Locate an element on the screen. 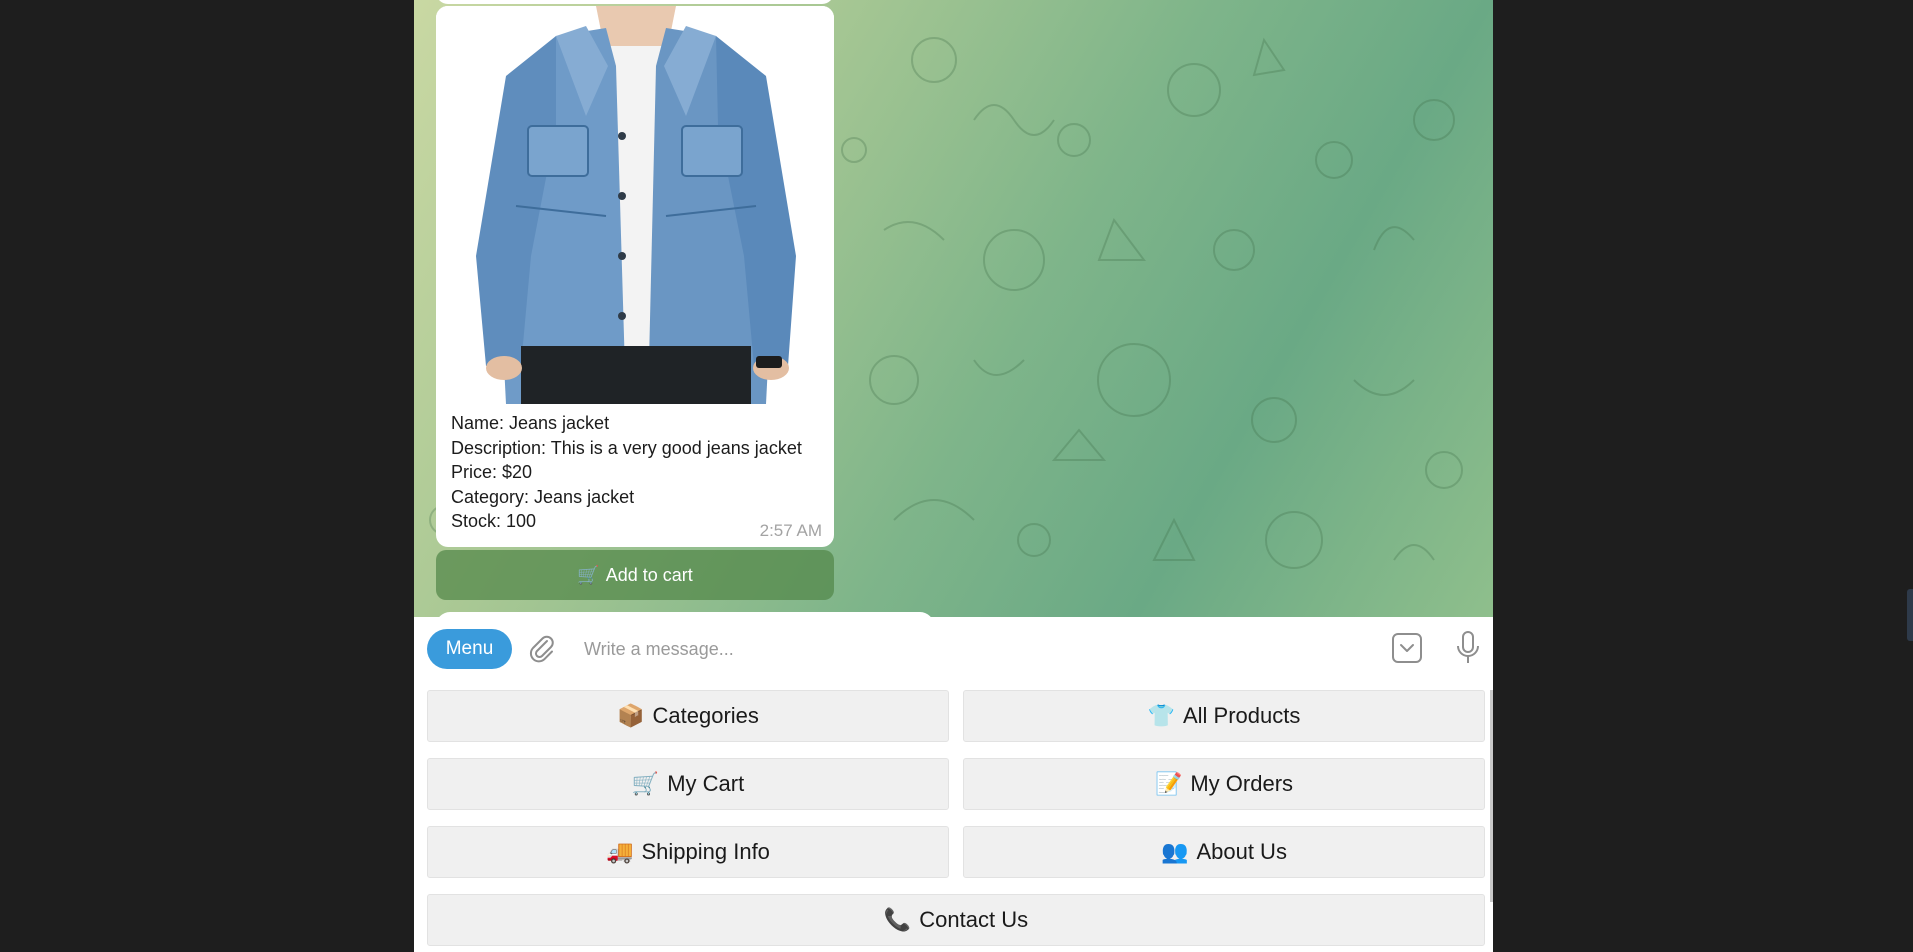 The height and width of the screenshot is (952, 1913). shipping-info-button: 🚚 Shipping Info is located at coordinates (688, 852).